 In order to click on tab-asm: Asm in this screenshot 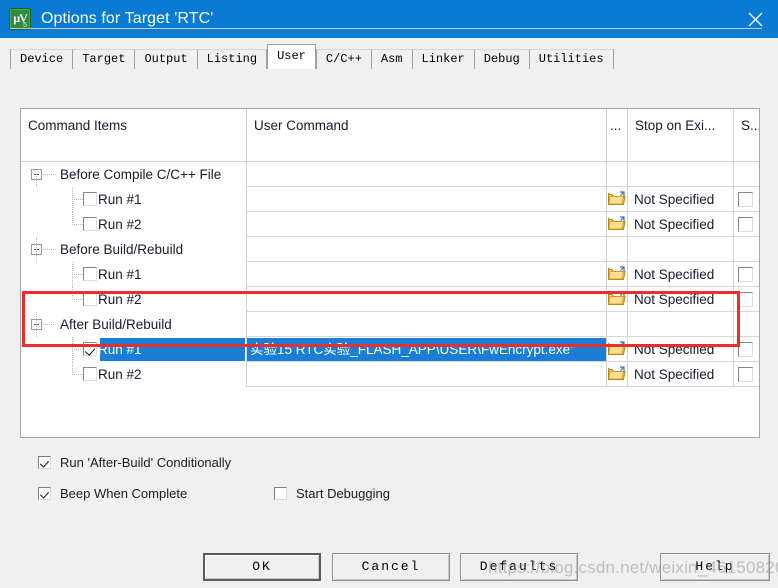, I will do `click(391, 59)`.